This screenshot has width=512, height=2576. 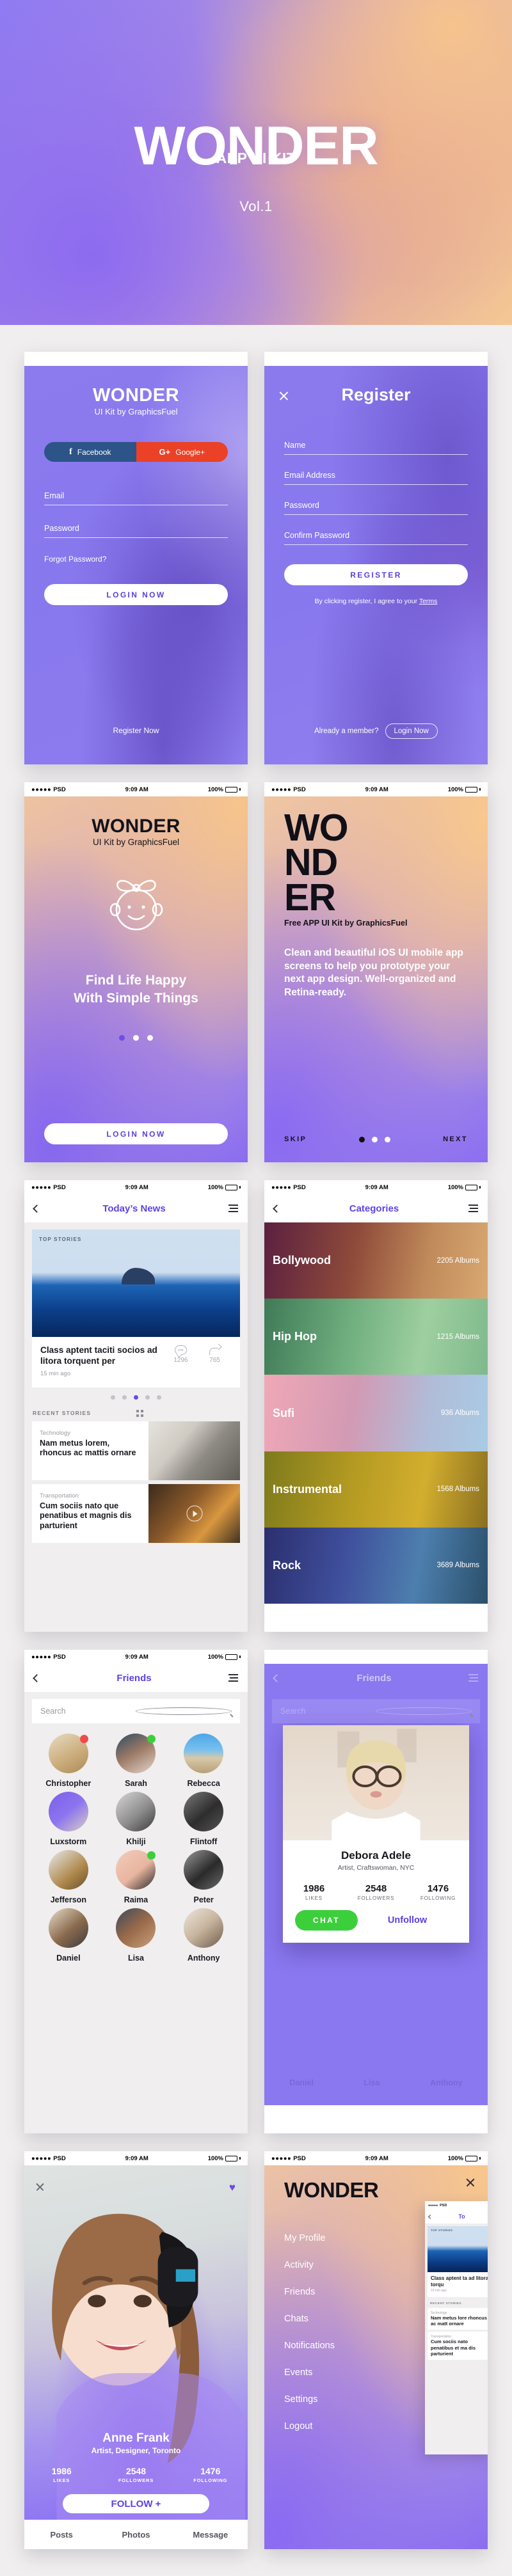 I want to click on list-item: Khilji, so click(x=136, y=1819).